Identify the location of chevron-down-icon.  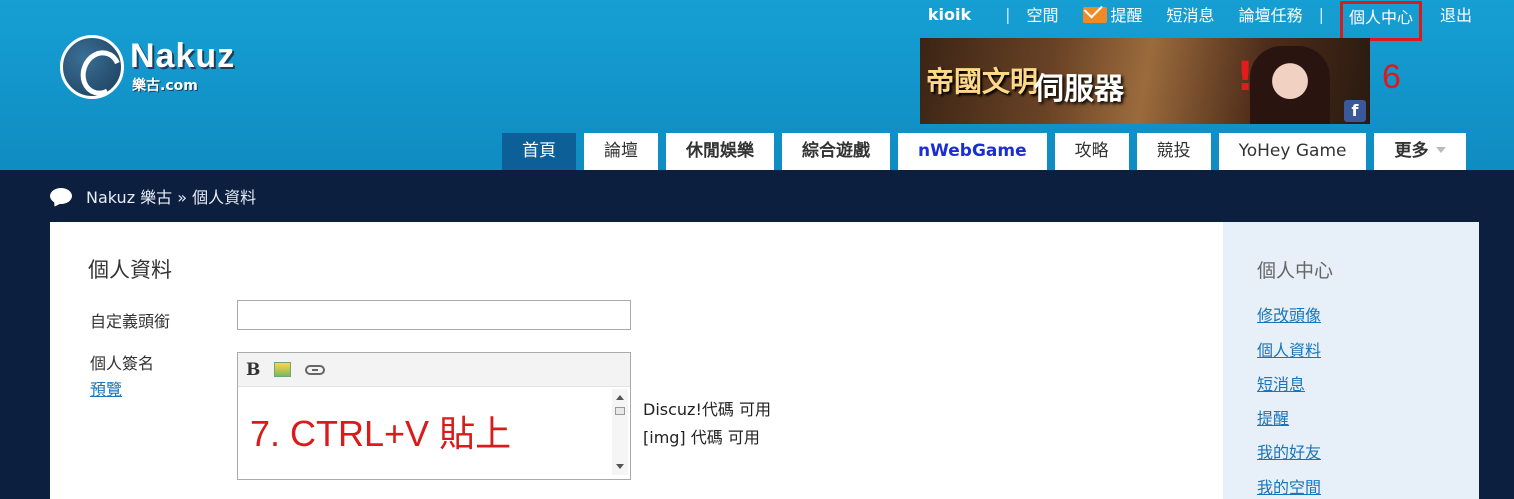
(1441, 150).